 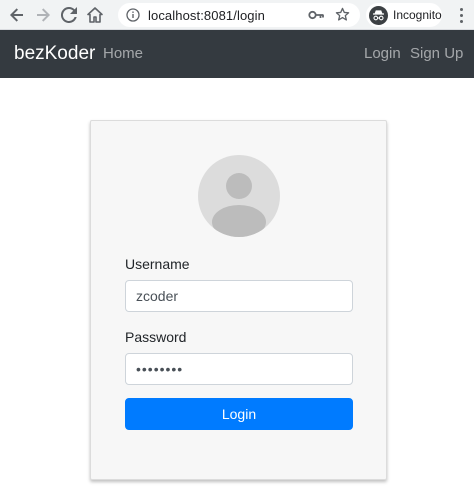 I want to click on kebab-menu-icon, so click(x=461, y=15).